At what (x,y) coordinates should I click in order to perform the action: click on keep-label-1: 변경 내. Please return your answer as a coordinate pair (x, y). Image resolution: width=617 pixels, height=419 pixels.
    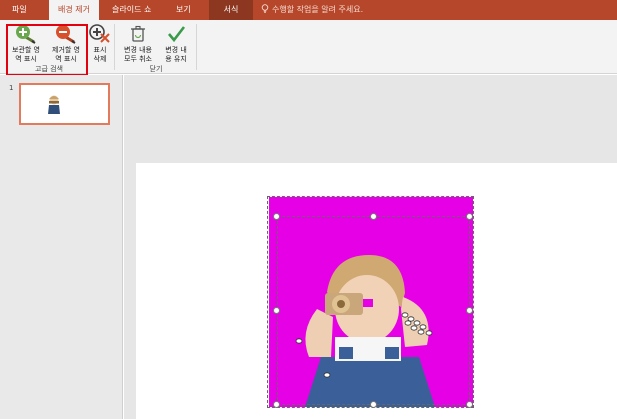
    Looking at the image, I should click on (176, 50).